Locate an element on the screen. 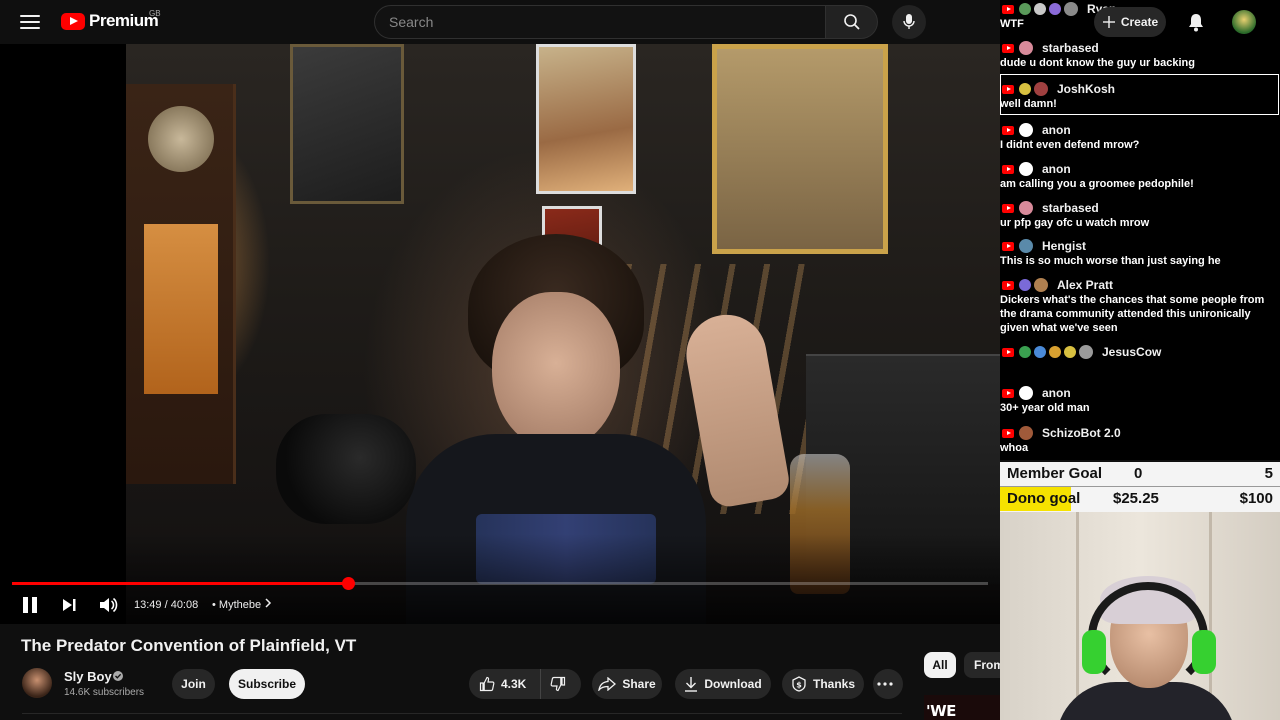 This screenshot has width=1280, height=720. member-goal-row: Member Goal 0 5 is located at coordinates (1140, 474).